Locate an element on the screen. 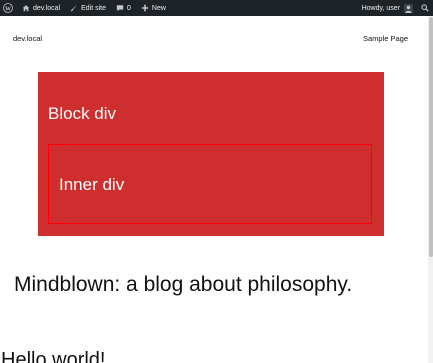 This screenshot has height=363, width=433. wordpress-logo-icon: W is located at coordinates (8, 8).